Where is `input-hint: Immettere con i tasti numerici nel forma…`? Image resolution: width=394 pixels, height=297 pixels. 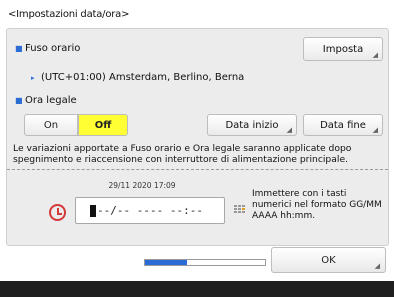 input-hint: Immettere con i tasti numerici nel forma… is located at coordinates (317, 205).